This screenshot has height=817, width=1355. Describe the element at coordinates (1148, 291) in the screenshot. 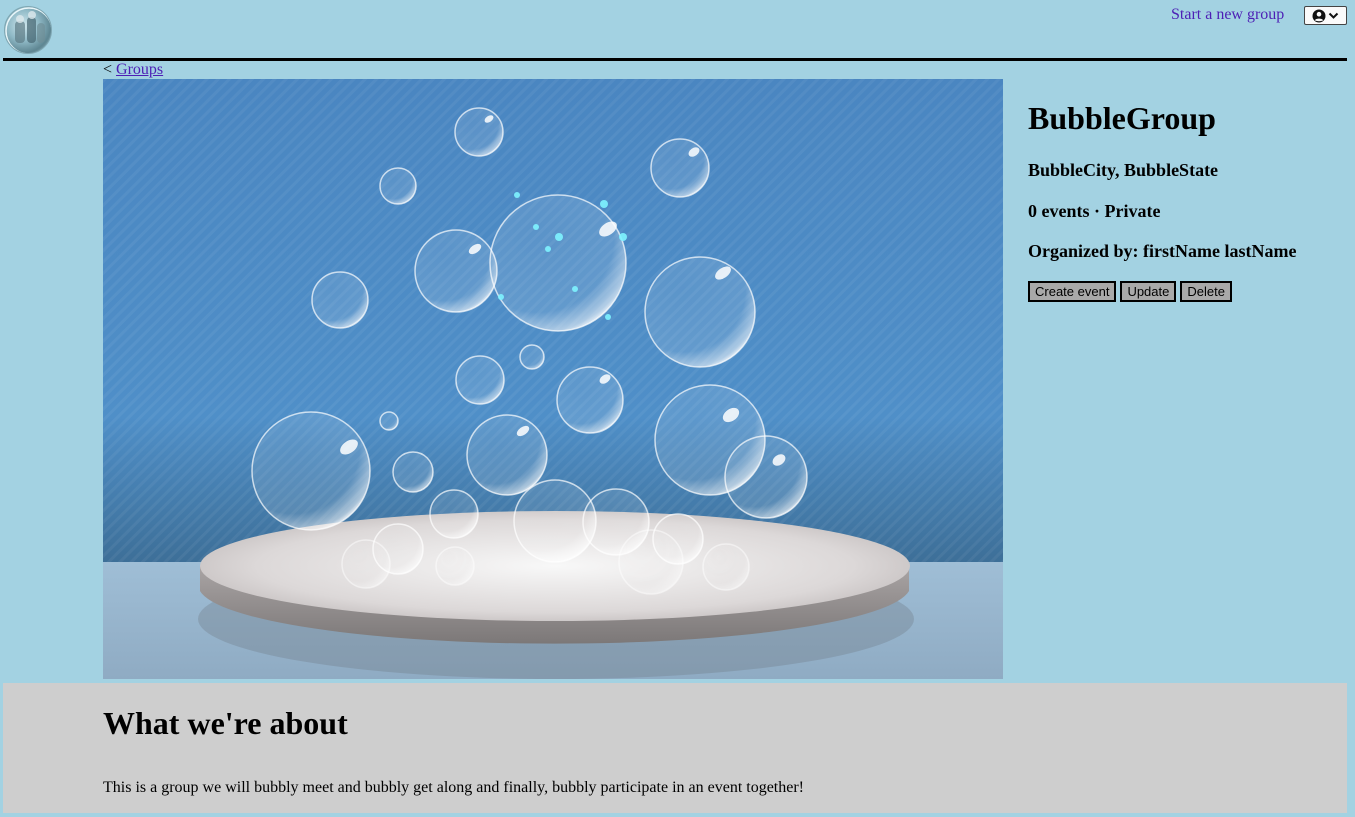

I see `update-group-button: Update` at that location.